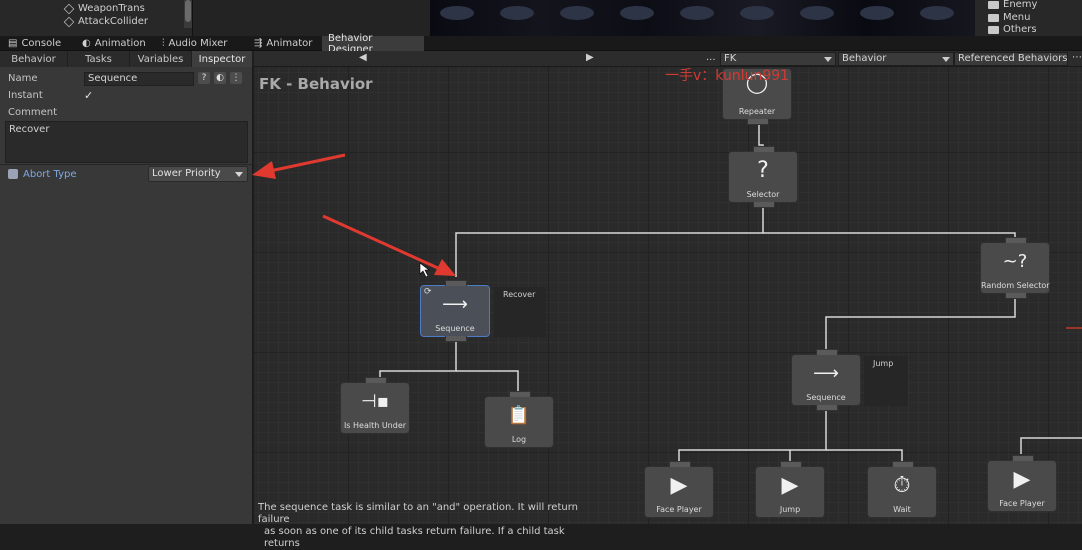 This screenshot has height=550, width=1082. What do you see at coordinates (896, 59) in the screenshot?
I see `behavior-dropdown: Behavior` at bounding box center [896, 59].